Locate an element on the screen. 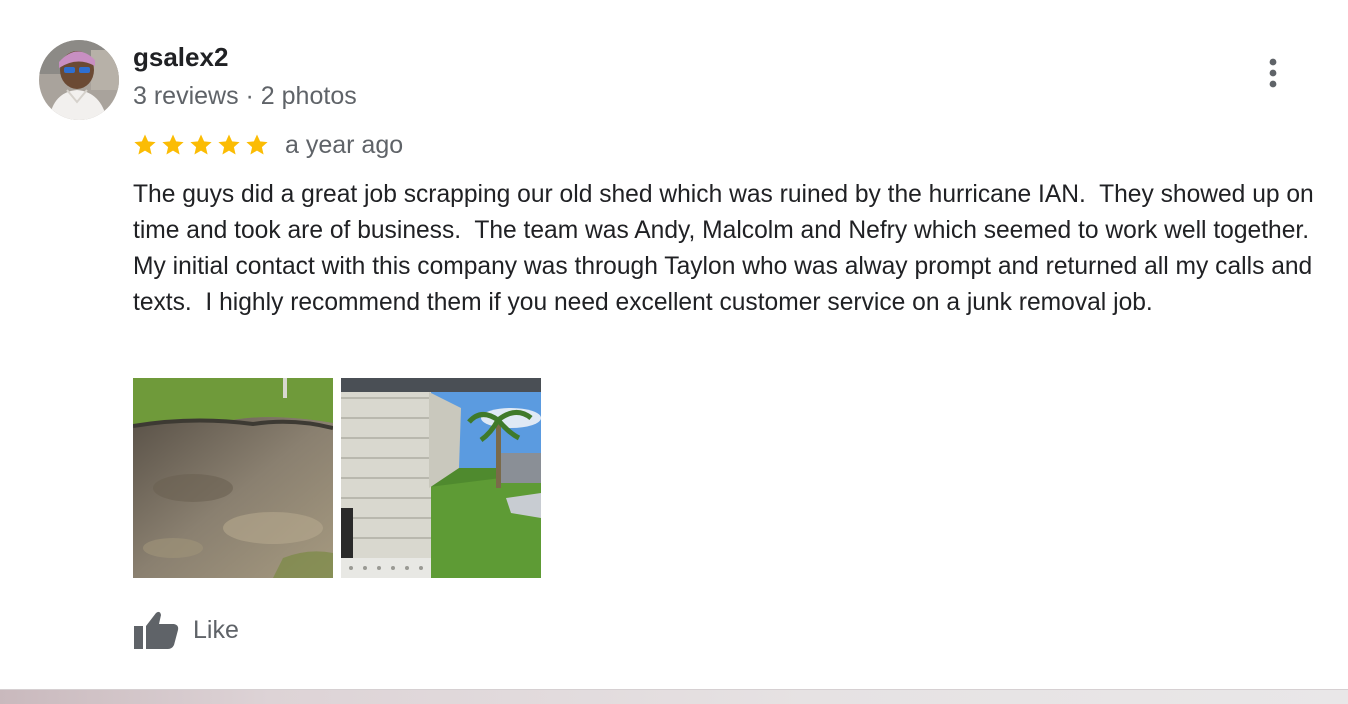  author-meta: 3 reviews · 2 photos is located at coordinates (245, 96).